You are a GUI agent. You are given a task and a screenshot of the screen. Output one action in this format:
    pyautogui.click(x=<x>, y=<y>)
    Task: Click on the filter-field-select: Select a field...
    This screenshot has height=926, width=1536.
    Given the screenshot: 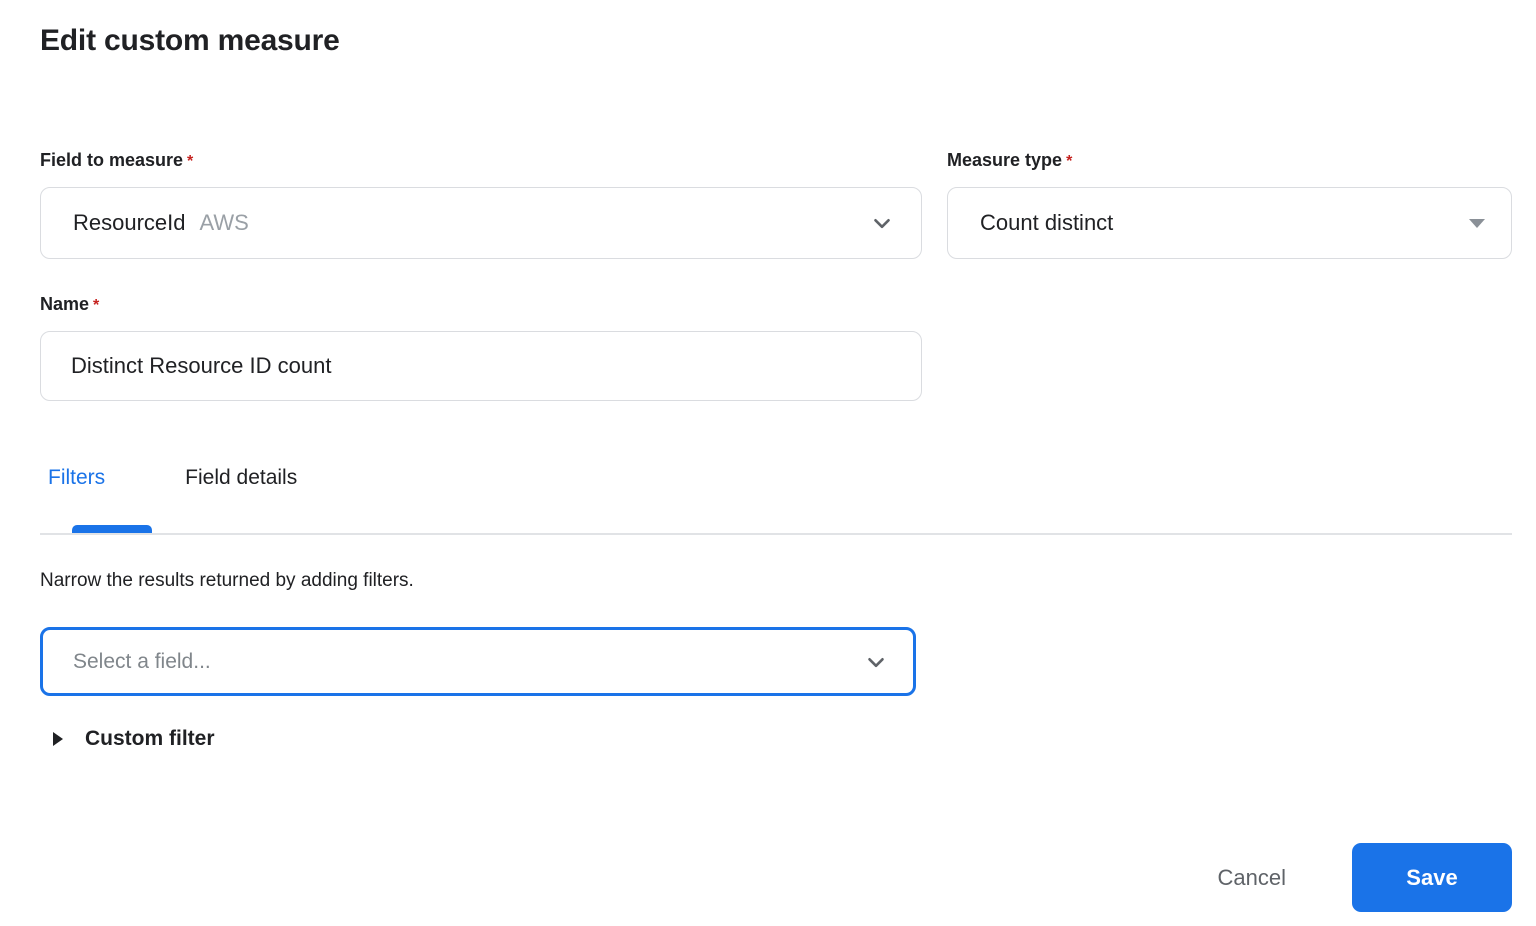 What is the action you would take?
    pyautogui.click(x=478, y=661)
    